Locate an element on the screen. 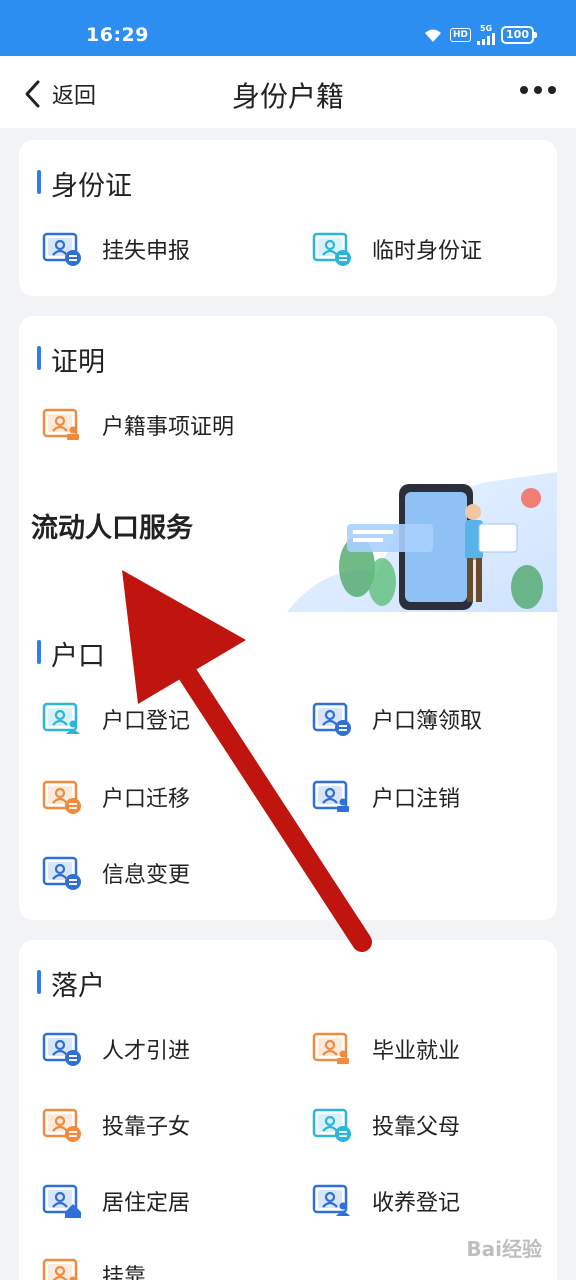 The width and height of the screenshot is (576, 1280). phone-illustration-icon is located at coordinates (422, 542).